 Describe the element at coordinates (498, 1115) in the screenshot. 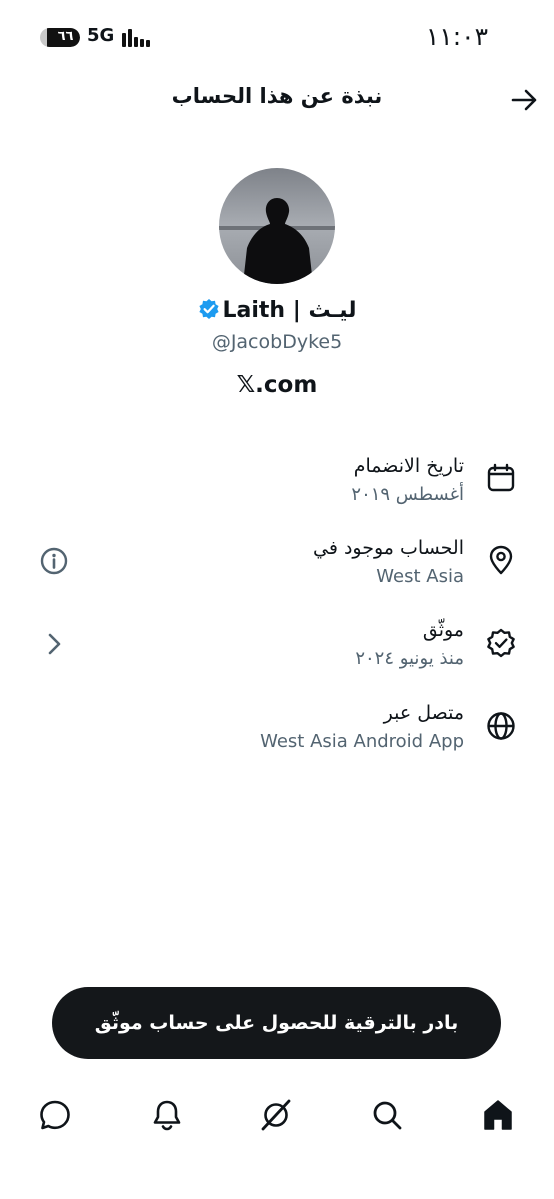

I see `home-icon` at that location.